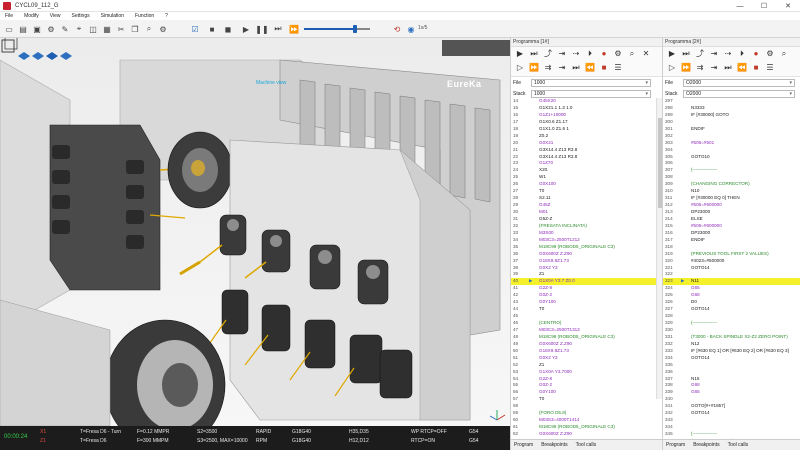  I want to click on code-line: 309 (CHANGING CORRECTOR), so click(731, 184).